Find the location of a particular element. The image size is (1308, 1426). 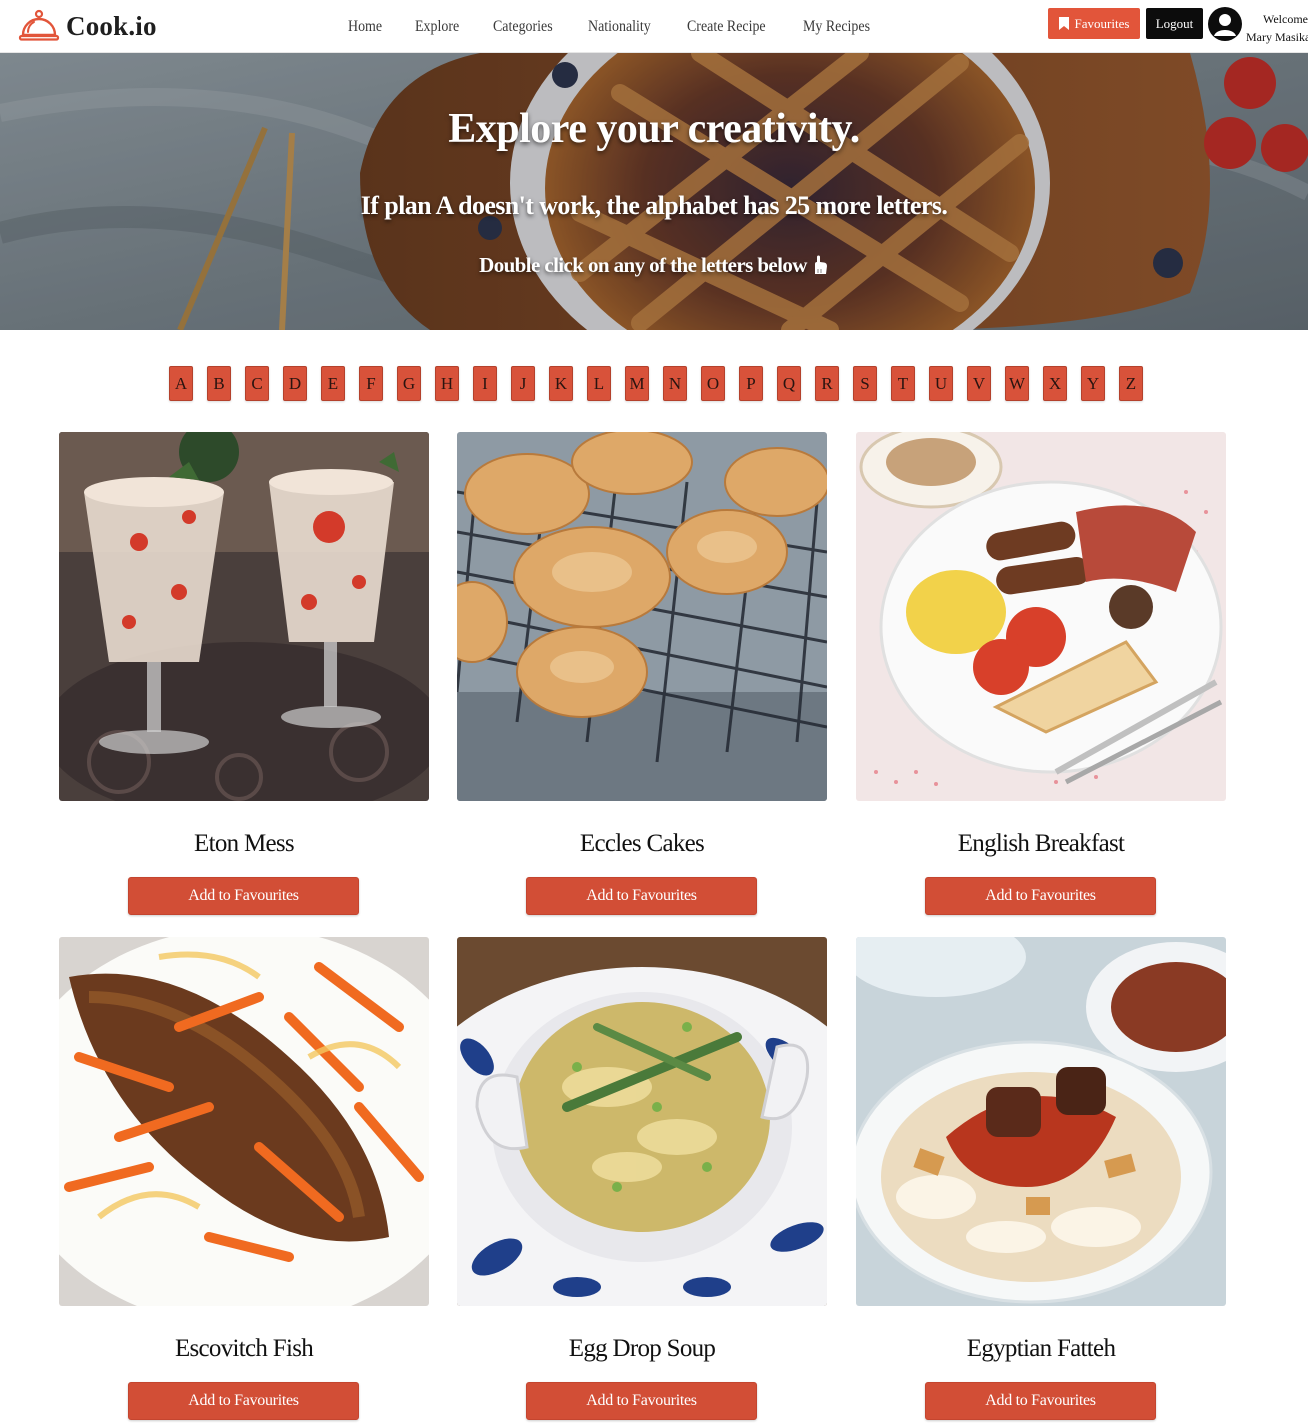

letter-r: R is located at coordinates (827, 383).